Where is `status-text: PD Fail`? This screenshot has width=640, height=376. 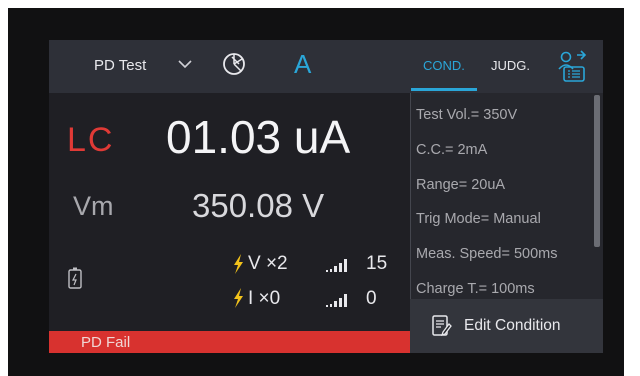
status-text: PD Fail is located at coordinates (106, 342).